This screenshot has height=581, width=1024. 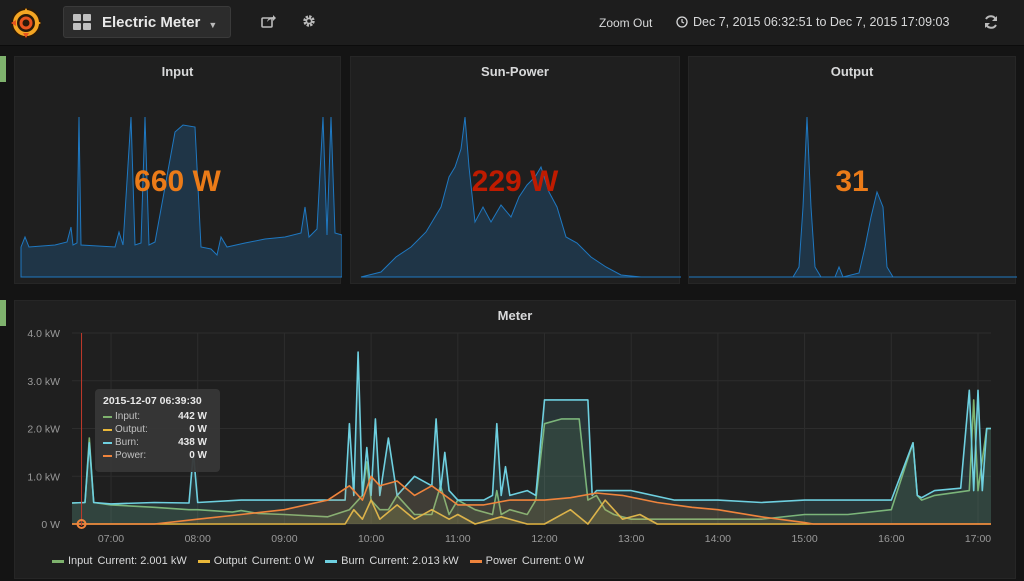 What do you see at coordinates (631, 539) in the screenshot?
I see `x-tick-label: 13:00` at bounding box center [631, 539].